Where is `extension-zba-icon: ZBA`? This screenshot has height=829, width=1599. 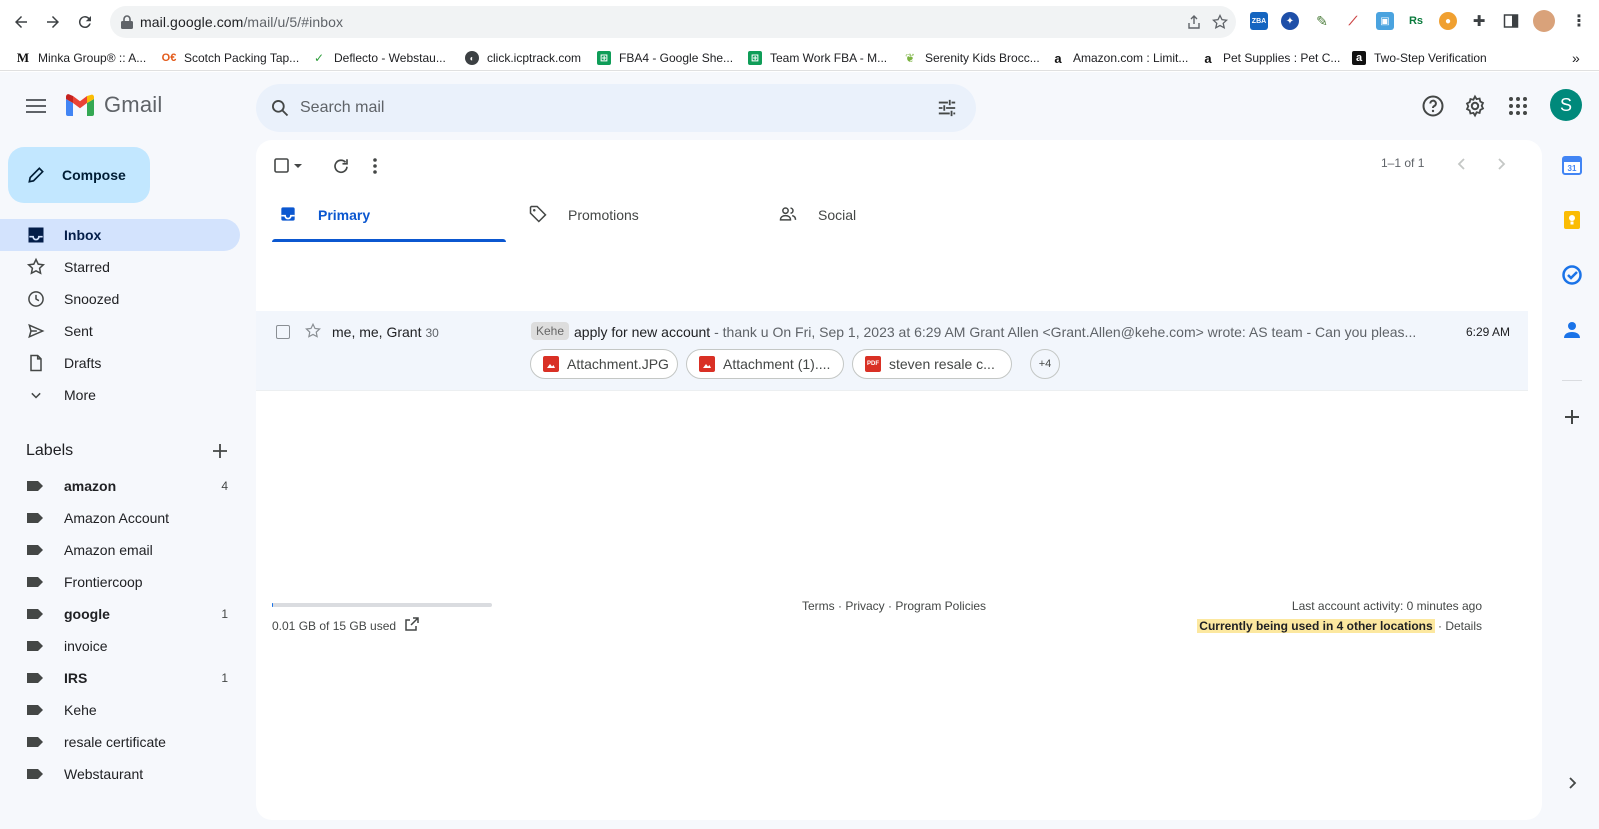
extension-zba-icon: ZBA is located at coordinates (1259, 21).